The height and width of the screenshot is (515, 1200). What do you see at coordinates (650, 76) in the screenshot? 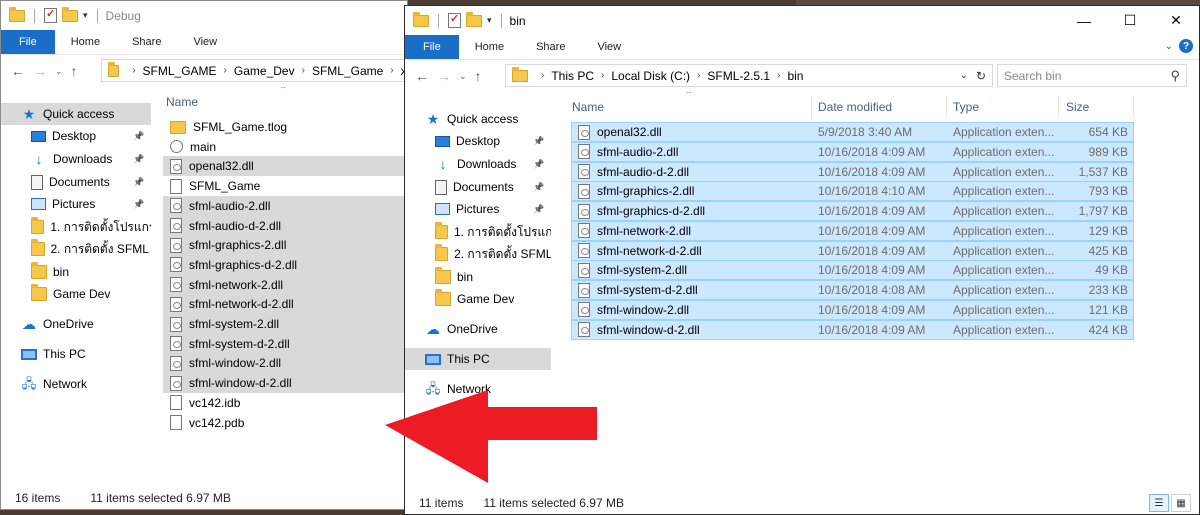
I see `breadcrumb-item: Local Disk (C:)` at bounding box center [650, 76].